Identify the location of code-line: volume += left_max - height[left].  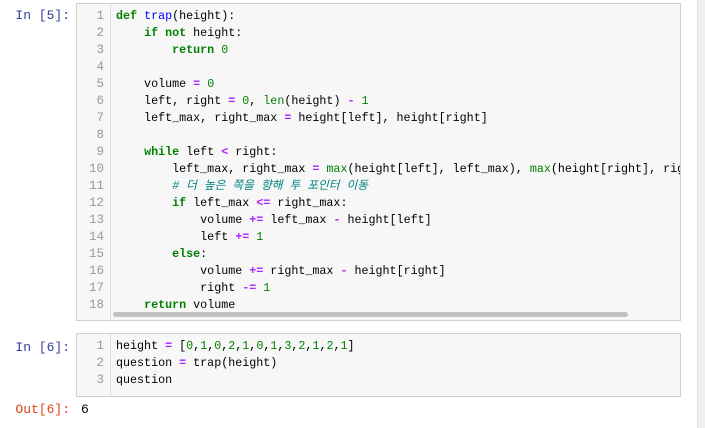
(398, 220).